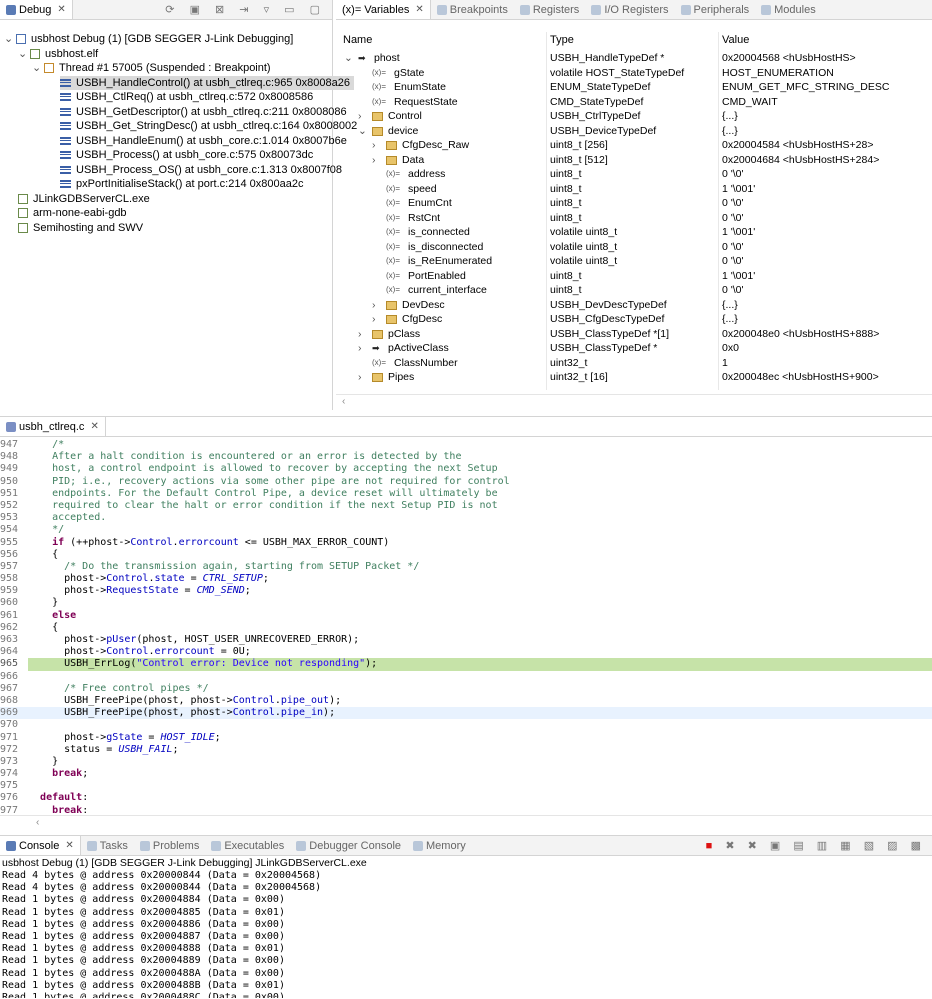  What do you see at coordinates (634, 305) in the screenshot?
I see `variable-row: › DevDesc USBH_DevDescTypeDef {...}` at bounding box center [634, 305].